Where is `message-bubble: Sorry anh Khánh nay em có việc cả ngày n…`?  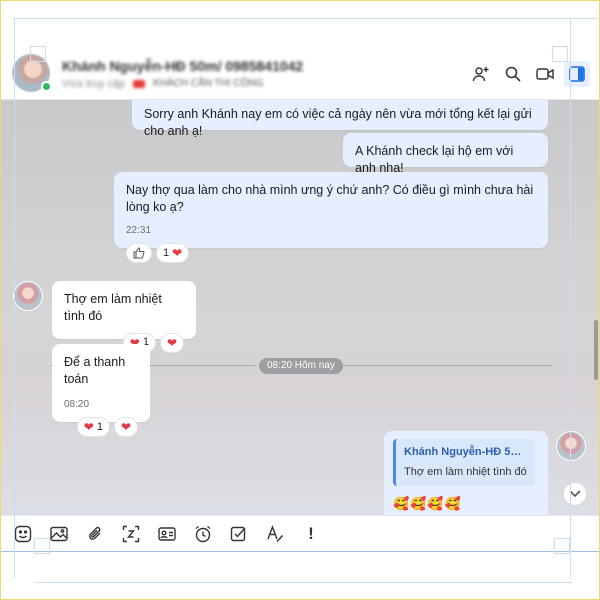 message-bubble: Sorry anh Khánh nay em có việc cả ngày n… is located at coordinates (340, 119).